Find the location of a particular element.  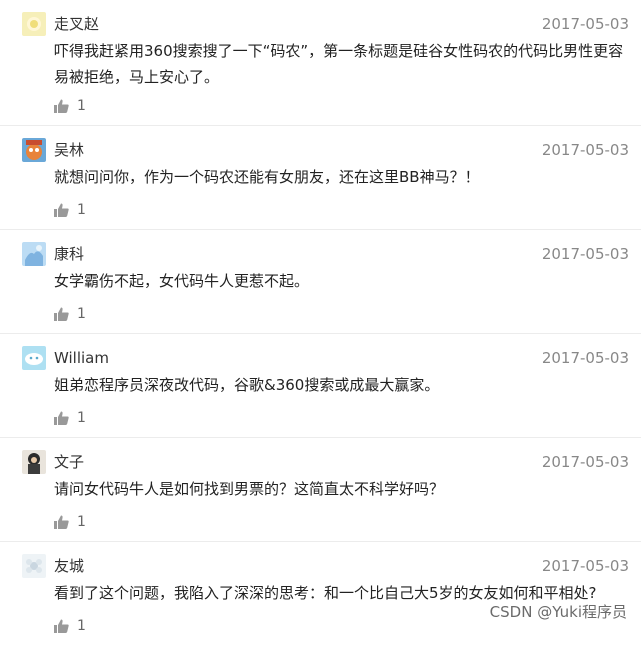

comment-text: 女学霸伤不起，女代码牛人更惹不起。 is located at coordinates (182, 281).